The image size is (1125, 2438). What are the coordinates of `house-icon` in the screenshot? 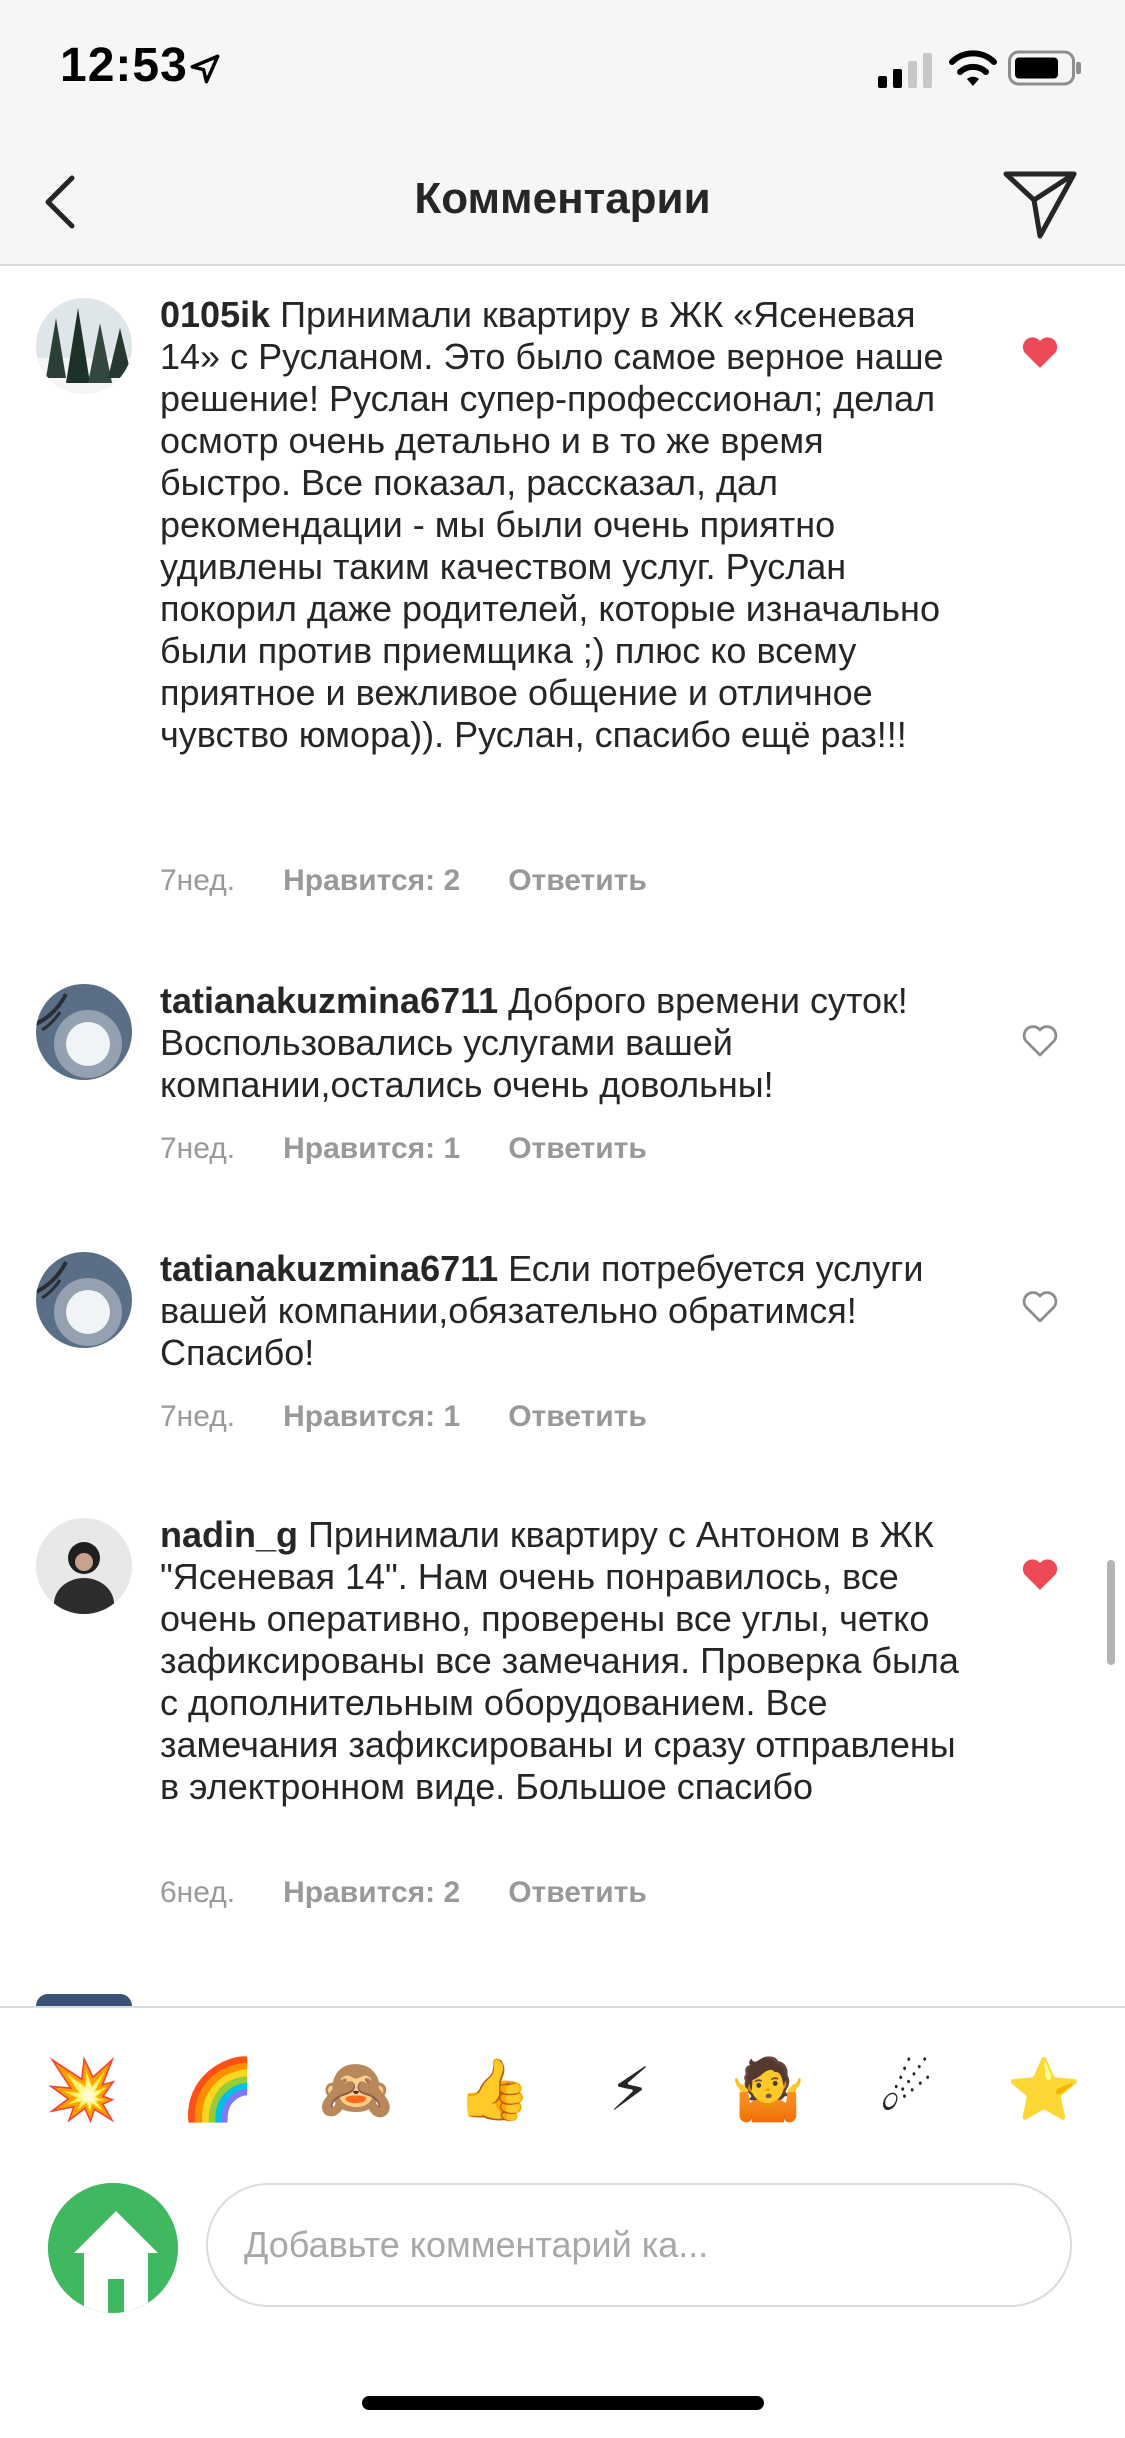 It's located at (113, 2248).